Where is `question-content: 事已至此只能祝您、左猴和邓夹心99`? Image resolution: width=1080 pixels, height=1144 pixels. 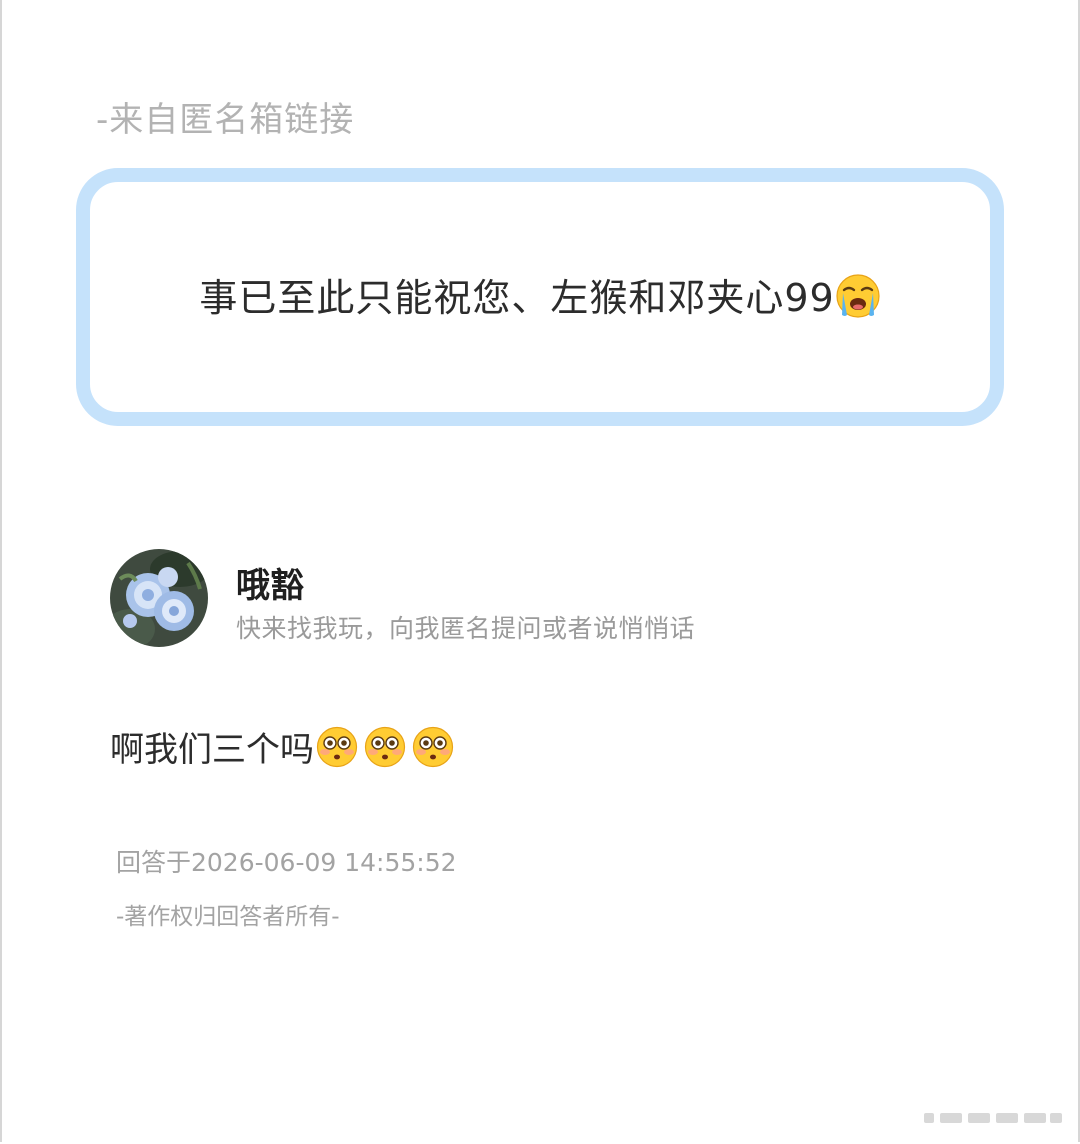 question-content: 事已至此只能祝您、左猴和邓夹心99 is located at coordinates (539, 297).